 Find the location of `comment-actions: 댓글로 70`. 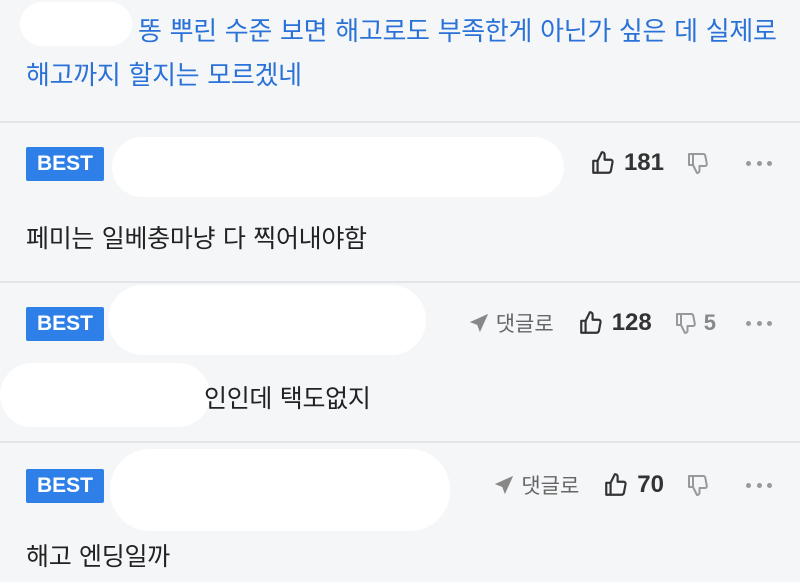

comment-actions: 댓글로 70 is located at coordinates (646, 485).